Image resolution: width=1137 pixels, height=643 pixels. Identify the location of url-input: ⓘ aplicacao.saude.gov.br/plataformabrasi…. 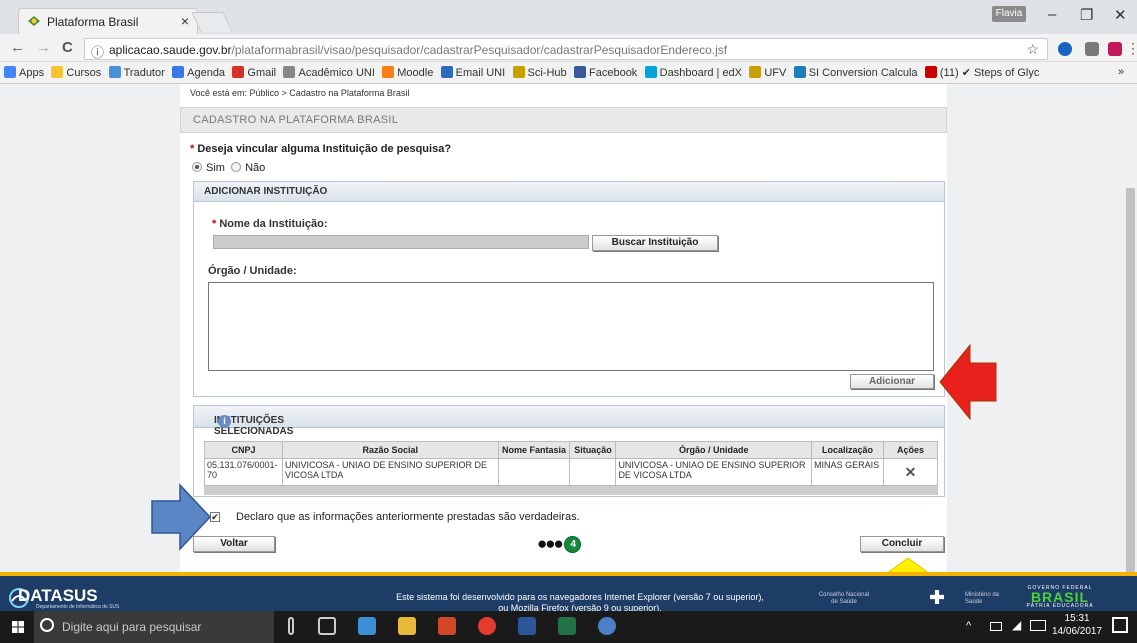
(566, 49).